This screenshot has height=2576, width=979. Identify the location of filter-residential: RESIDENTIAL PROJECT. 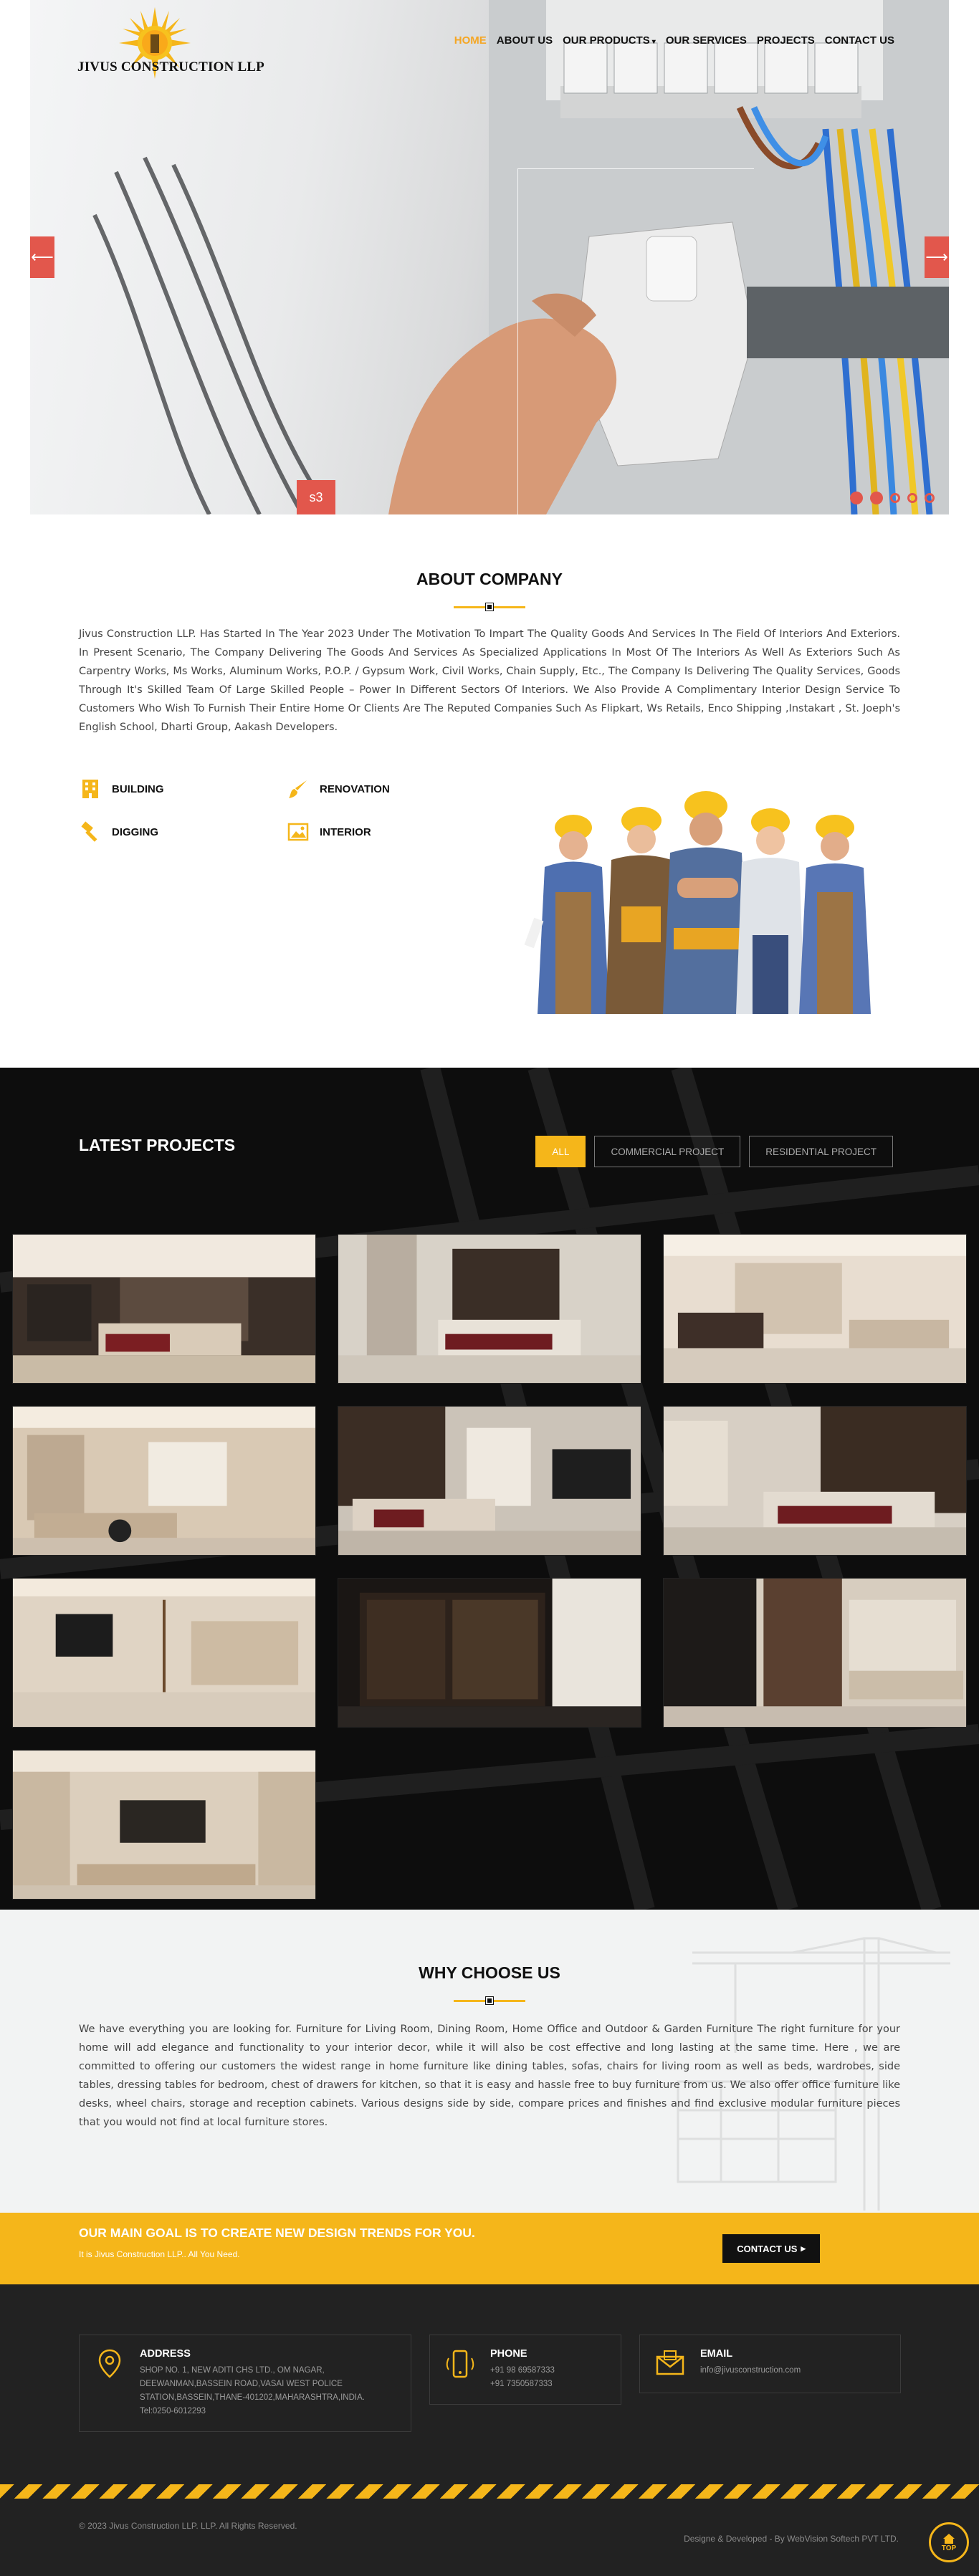
(821, 1151).